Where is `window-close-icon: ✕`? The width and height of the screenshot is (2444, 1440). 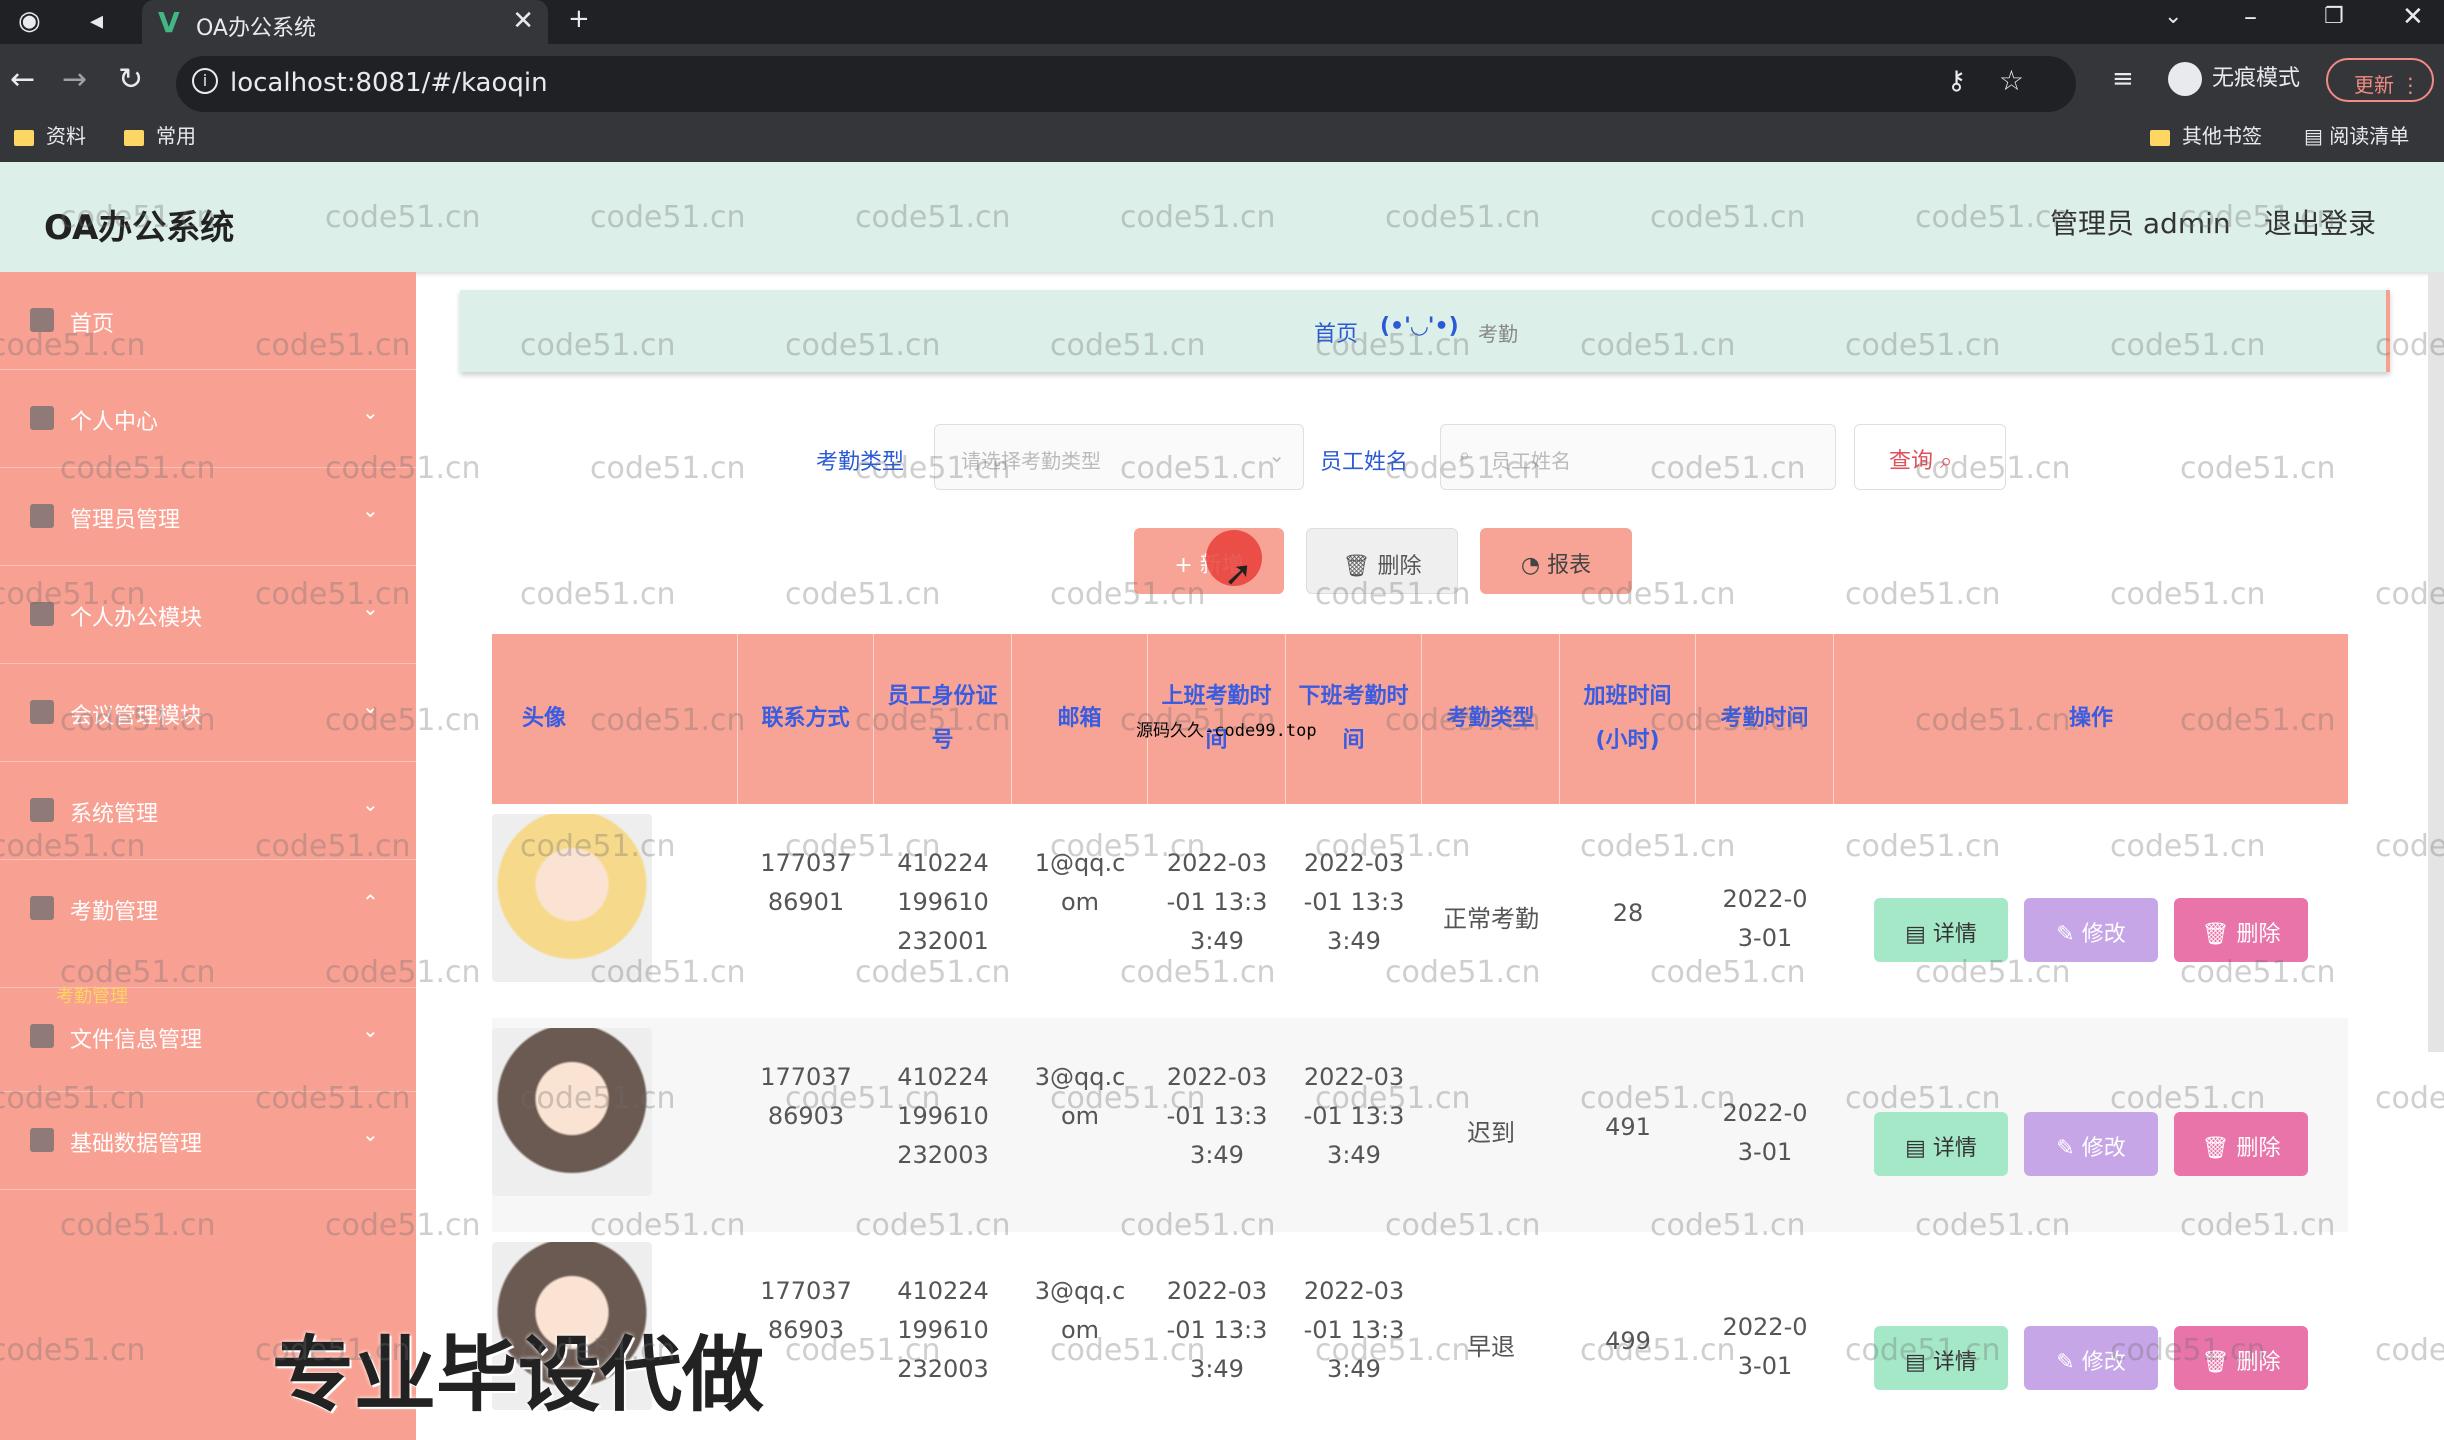 window-close-icon: ✕ is located at coordinates (2413, 17).